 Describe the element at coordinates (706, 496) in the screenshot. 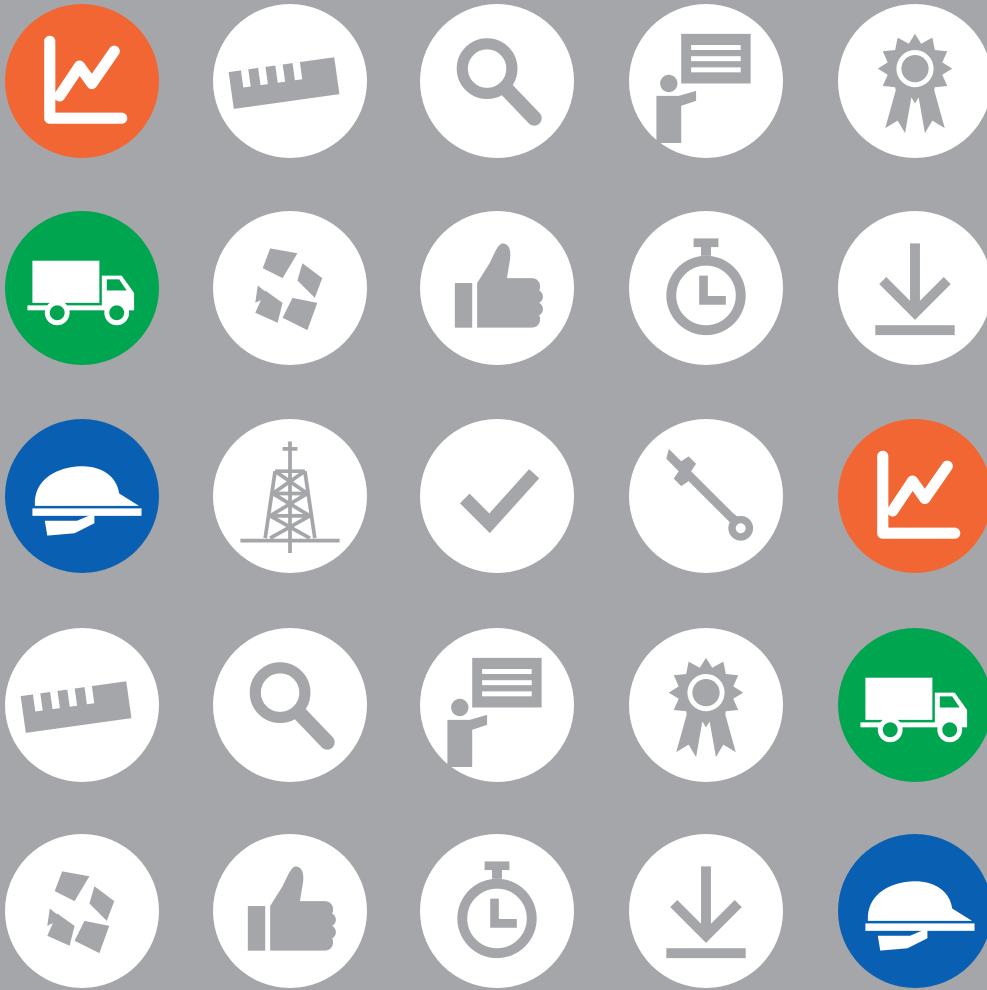

I see `wrench-icon` at that location.